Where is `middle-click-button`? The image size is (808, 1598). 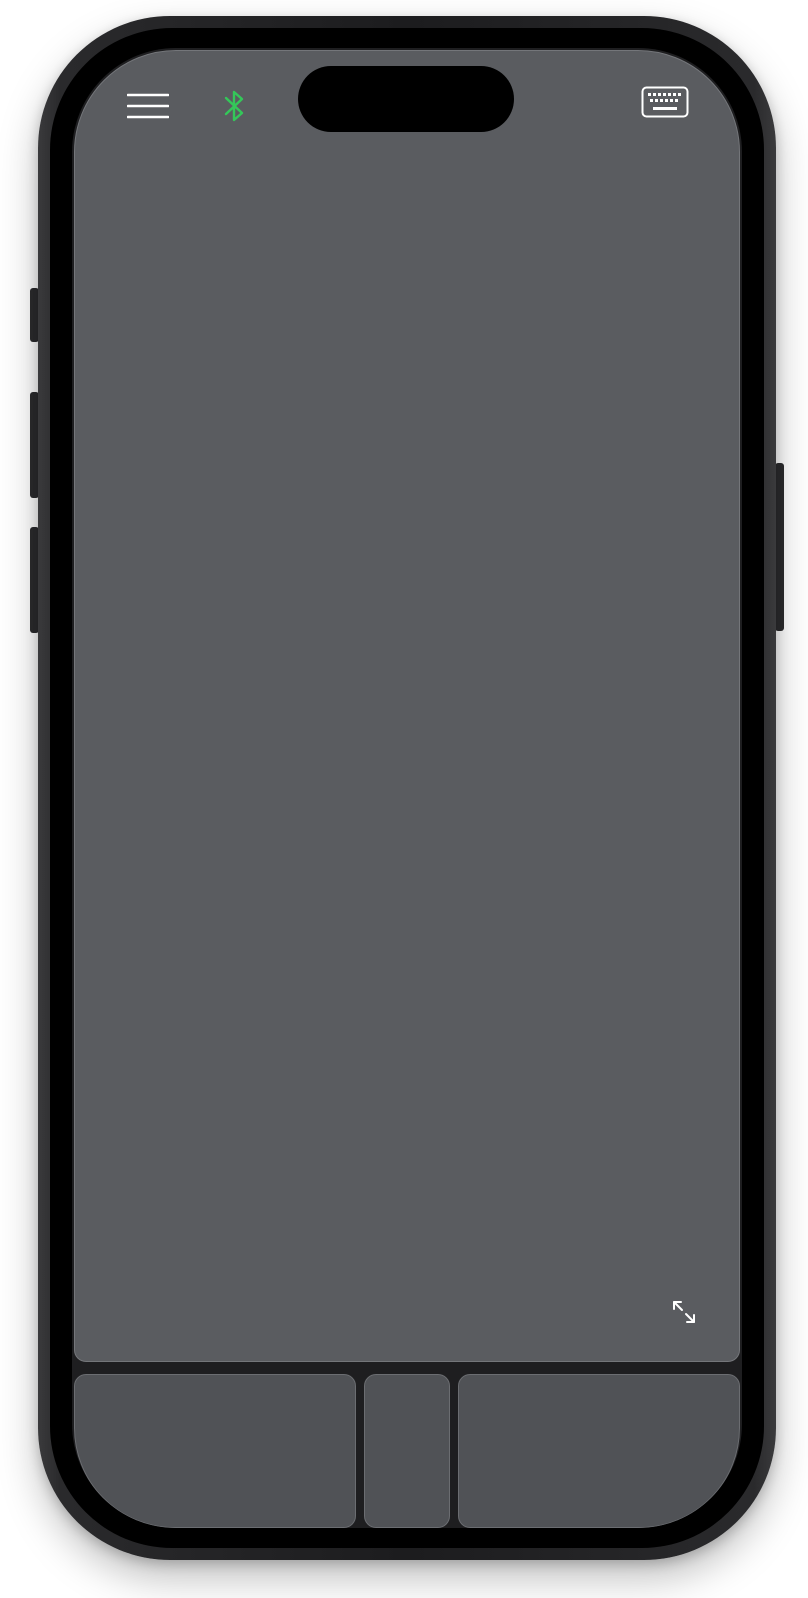 middle-click-button is located at coordinates (407, 1451).